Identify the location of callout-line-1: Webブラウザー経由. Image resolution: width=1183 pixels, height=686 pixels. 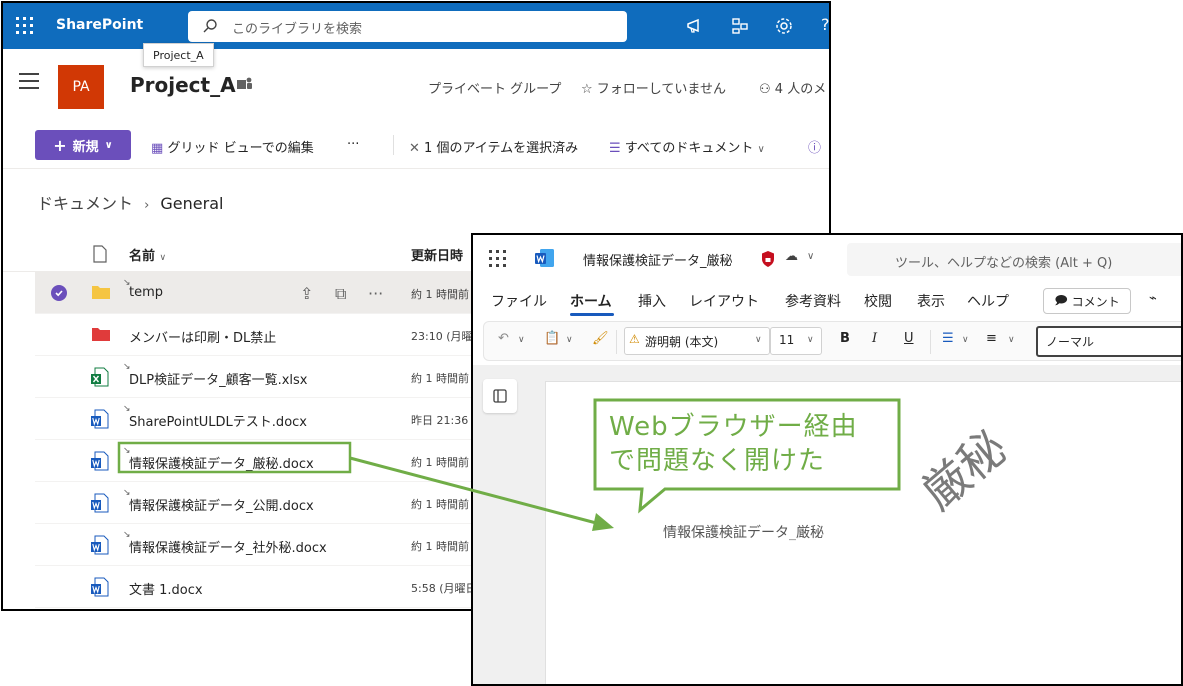
(733, 427).